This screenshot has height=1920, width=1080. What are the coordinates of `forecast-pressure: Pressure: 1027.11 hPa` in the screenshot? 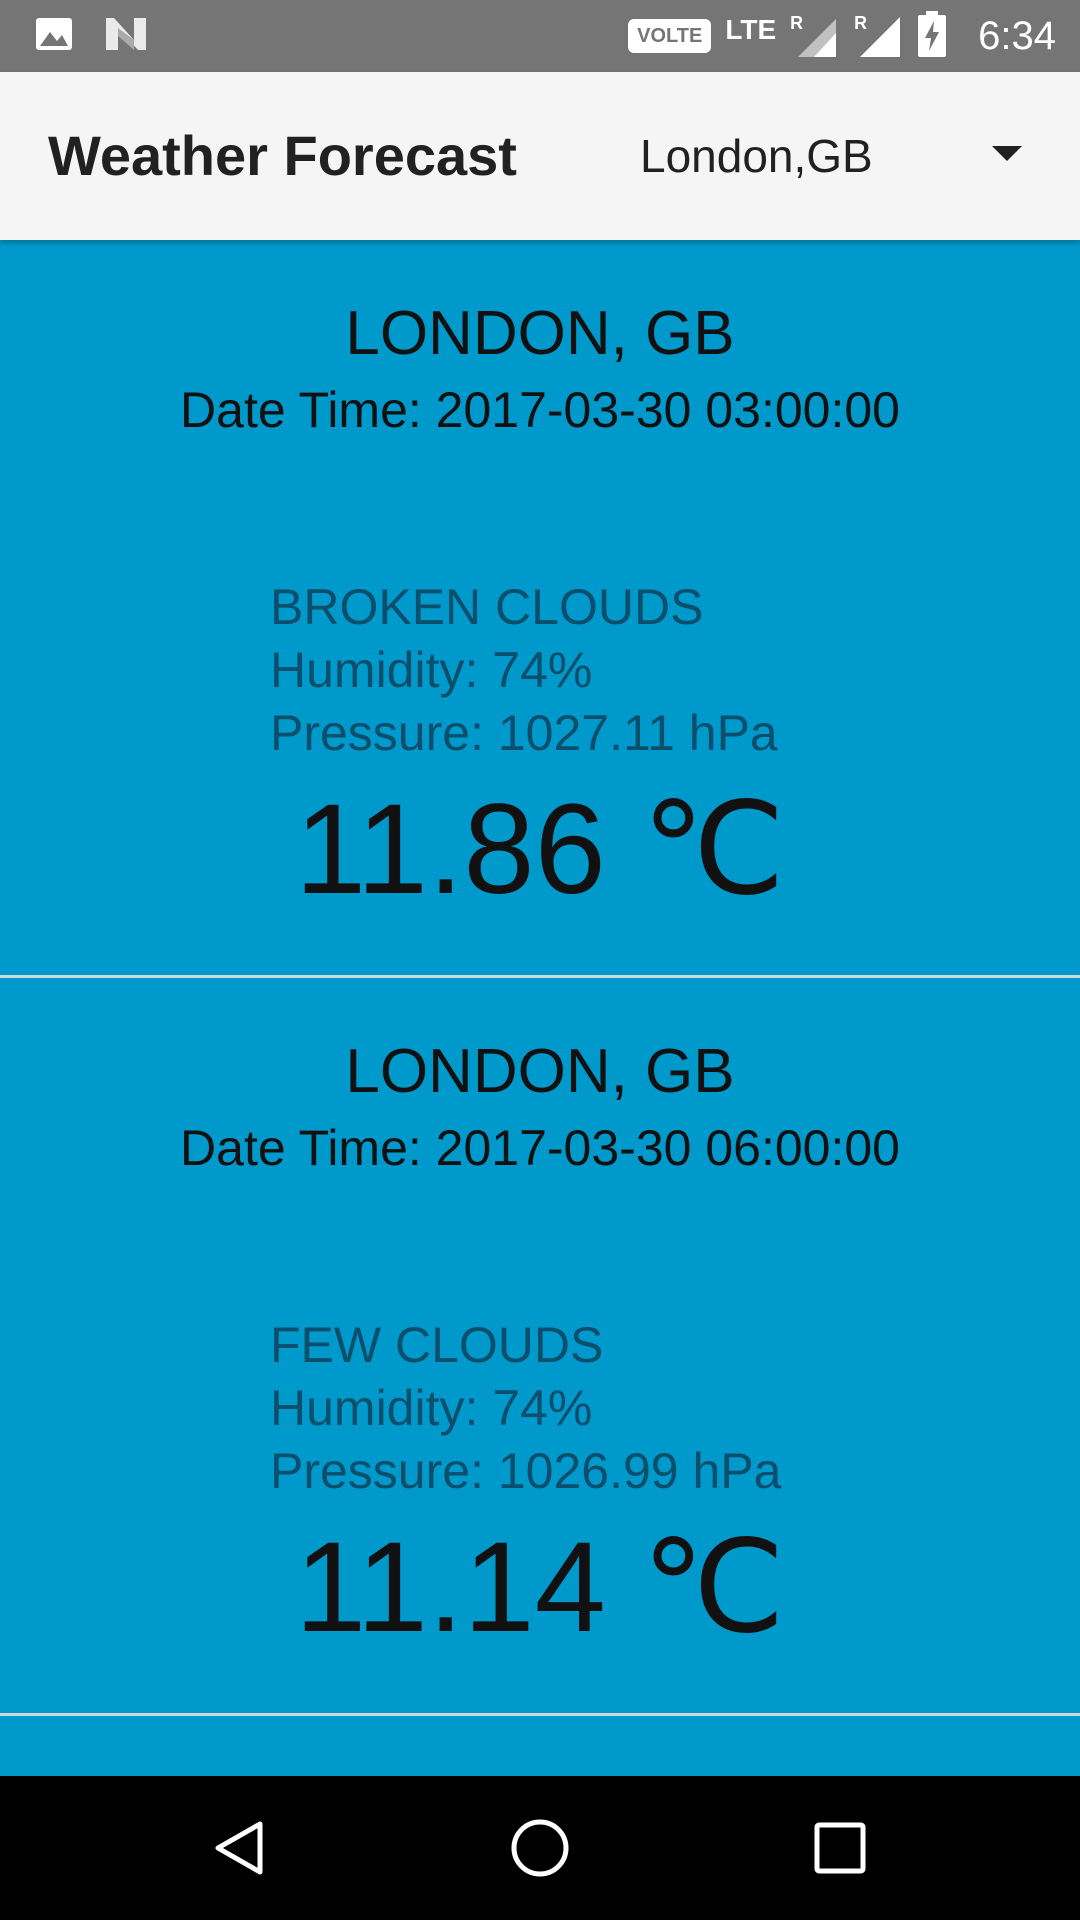 It's located at (524, 733).